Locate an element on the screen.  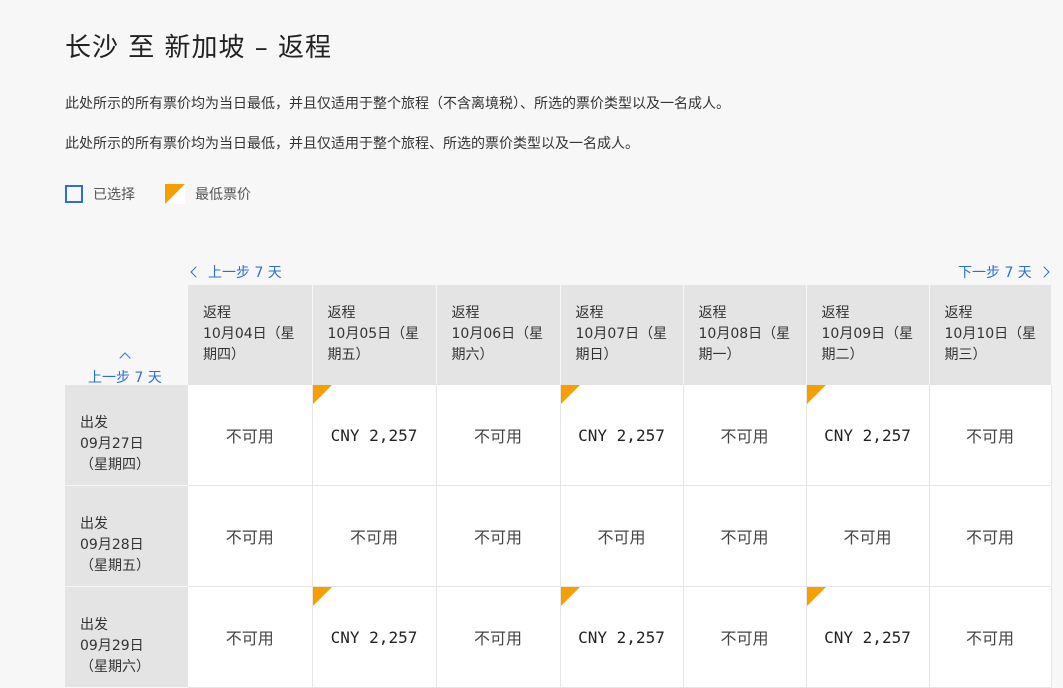
return-date-header: 返程 10月04日（星期四） is located at coordinates (250, 335).